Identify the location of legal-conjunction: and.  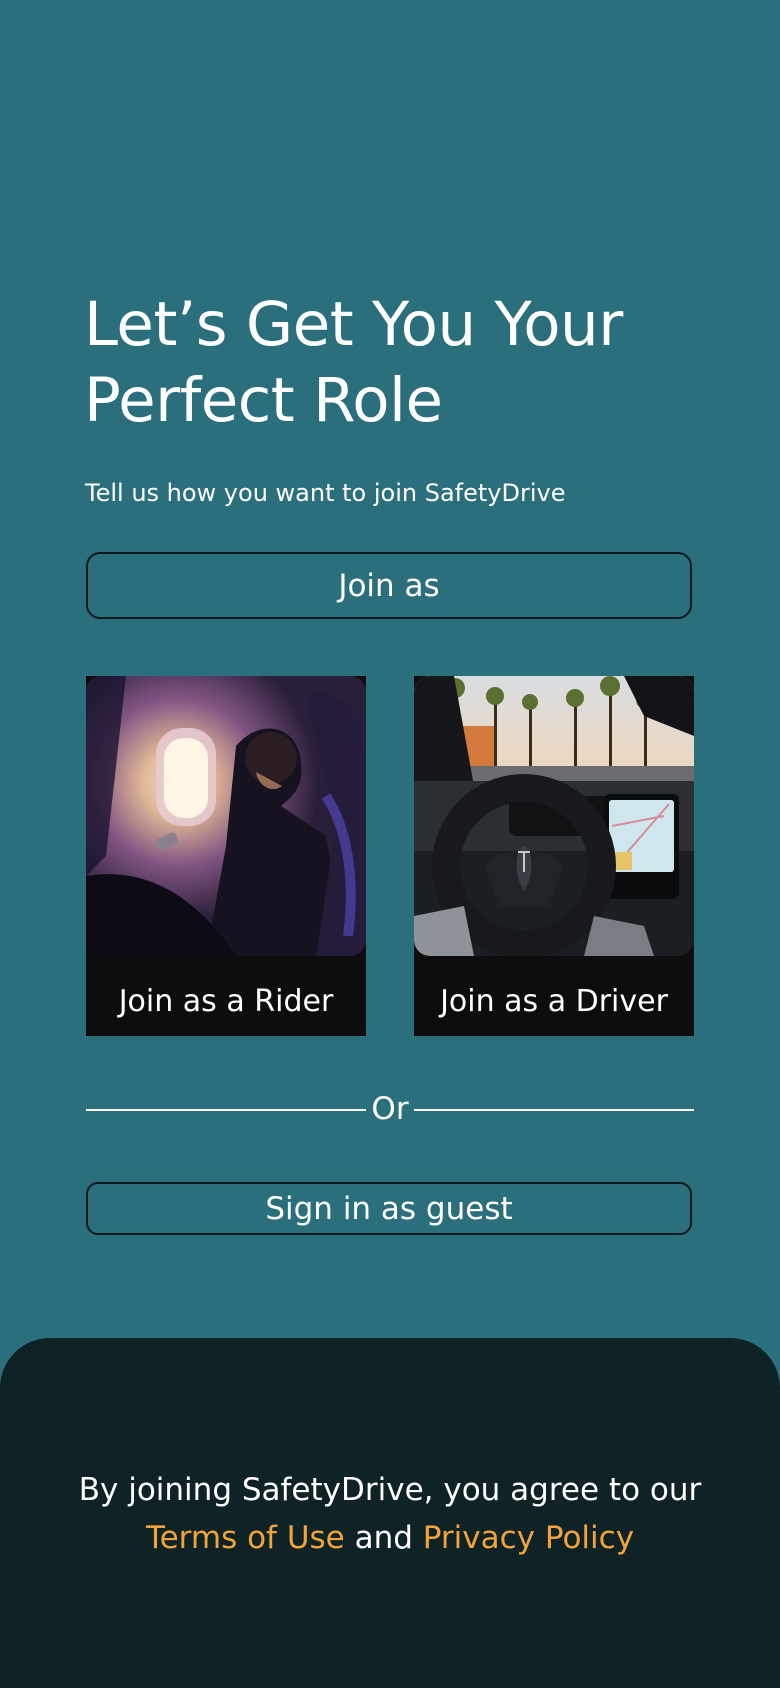
(383, 1538).